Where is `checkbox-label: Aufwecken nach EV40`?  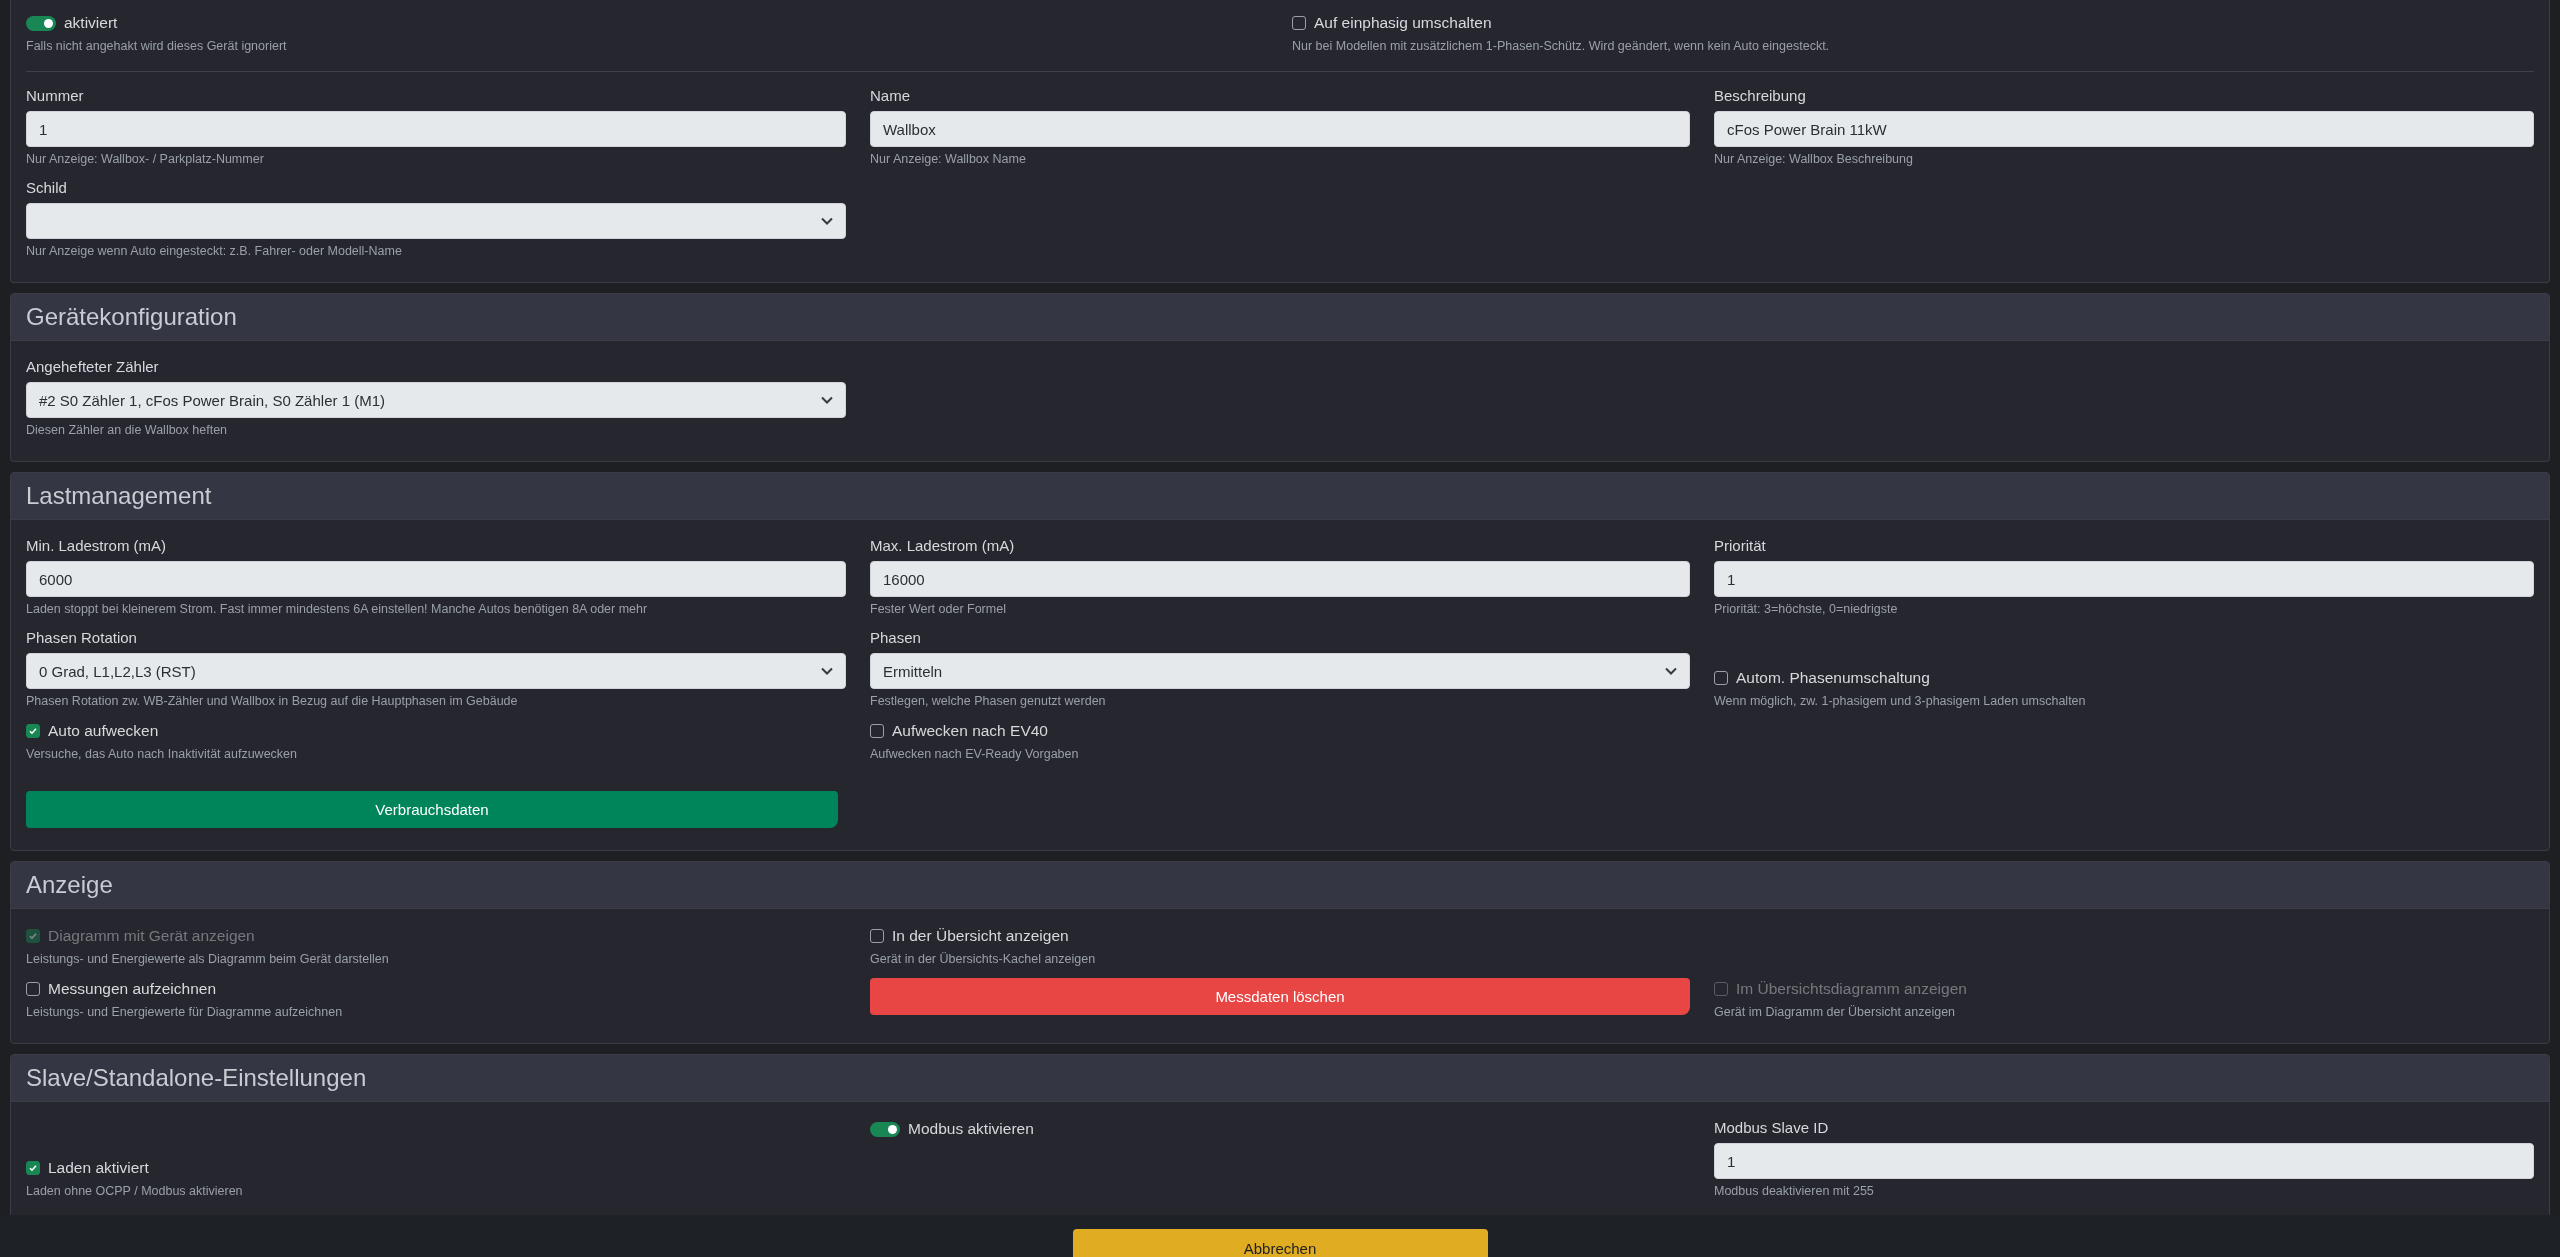
checkbox-label: Aufwecken nach EV40 is located at coordinates (970, 731).